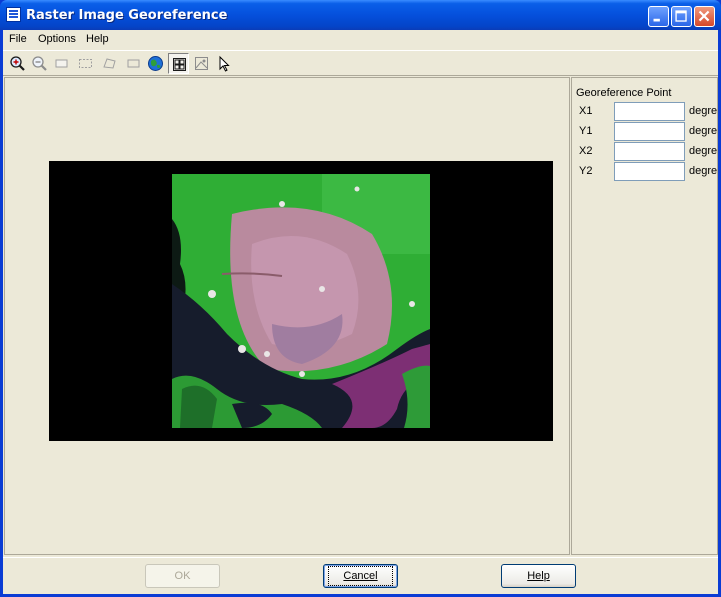  Describe the element at coordinates (586, 151) in the screenshot. I see `x2-label: X2` at that location.